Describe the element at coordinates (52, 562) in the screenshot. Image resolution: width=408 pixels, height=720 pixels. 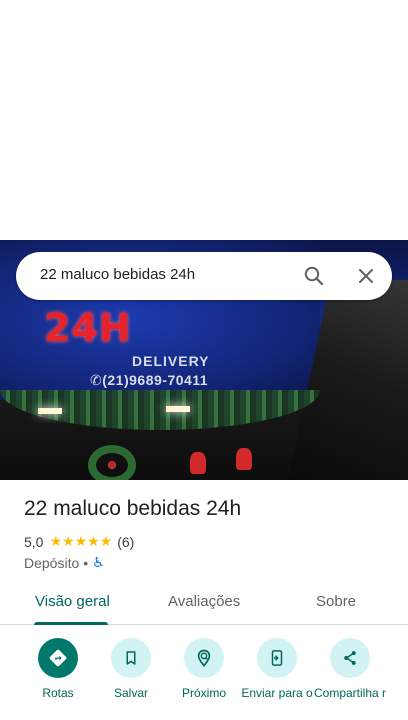
I see `place-category: Depósito` at that location.